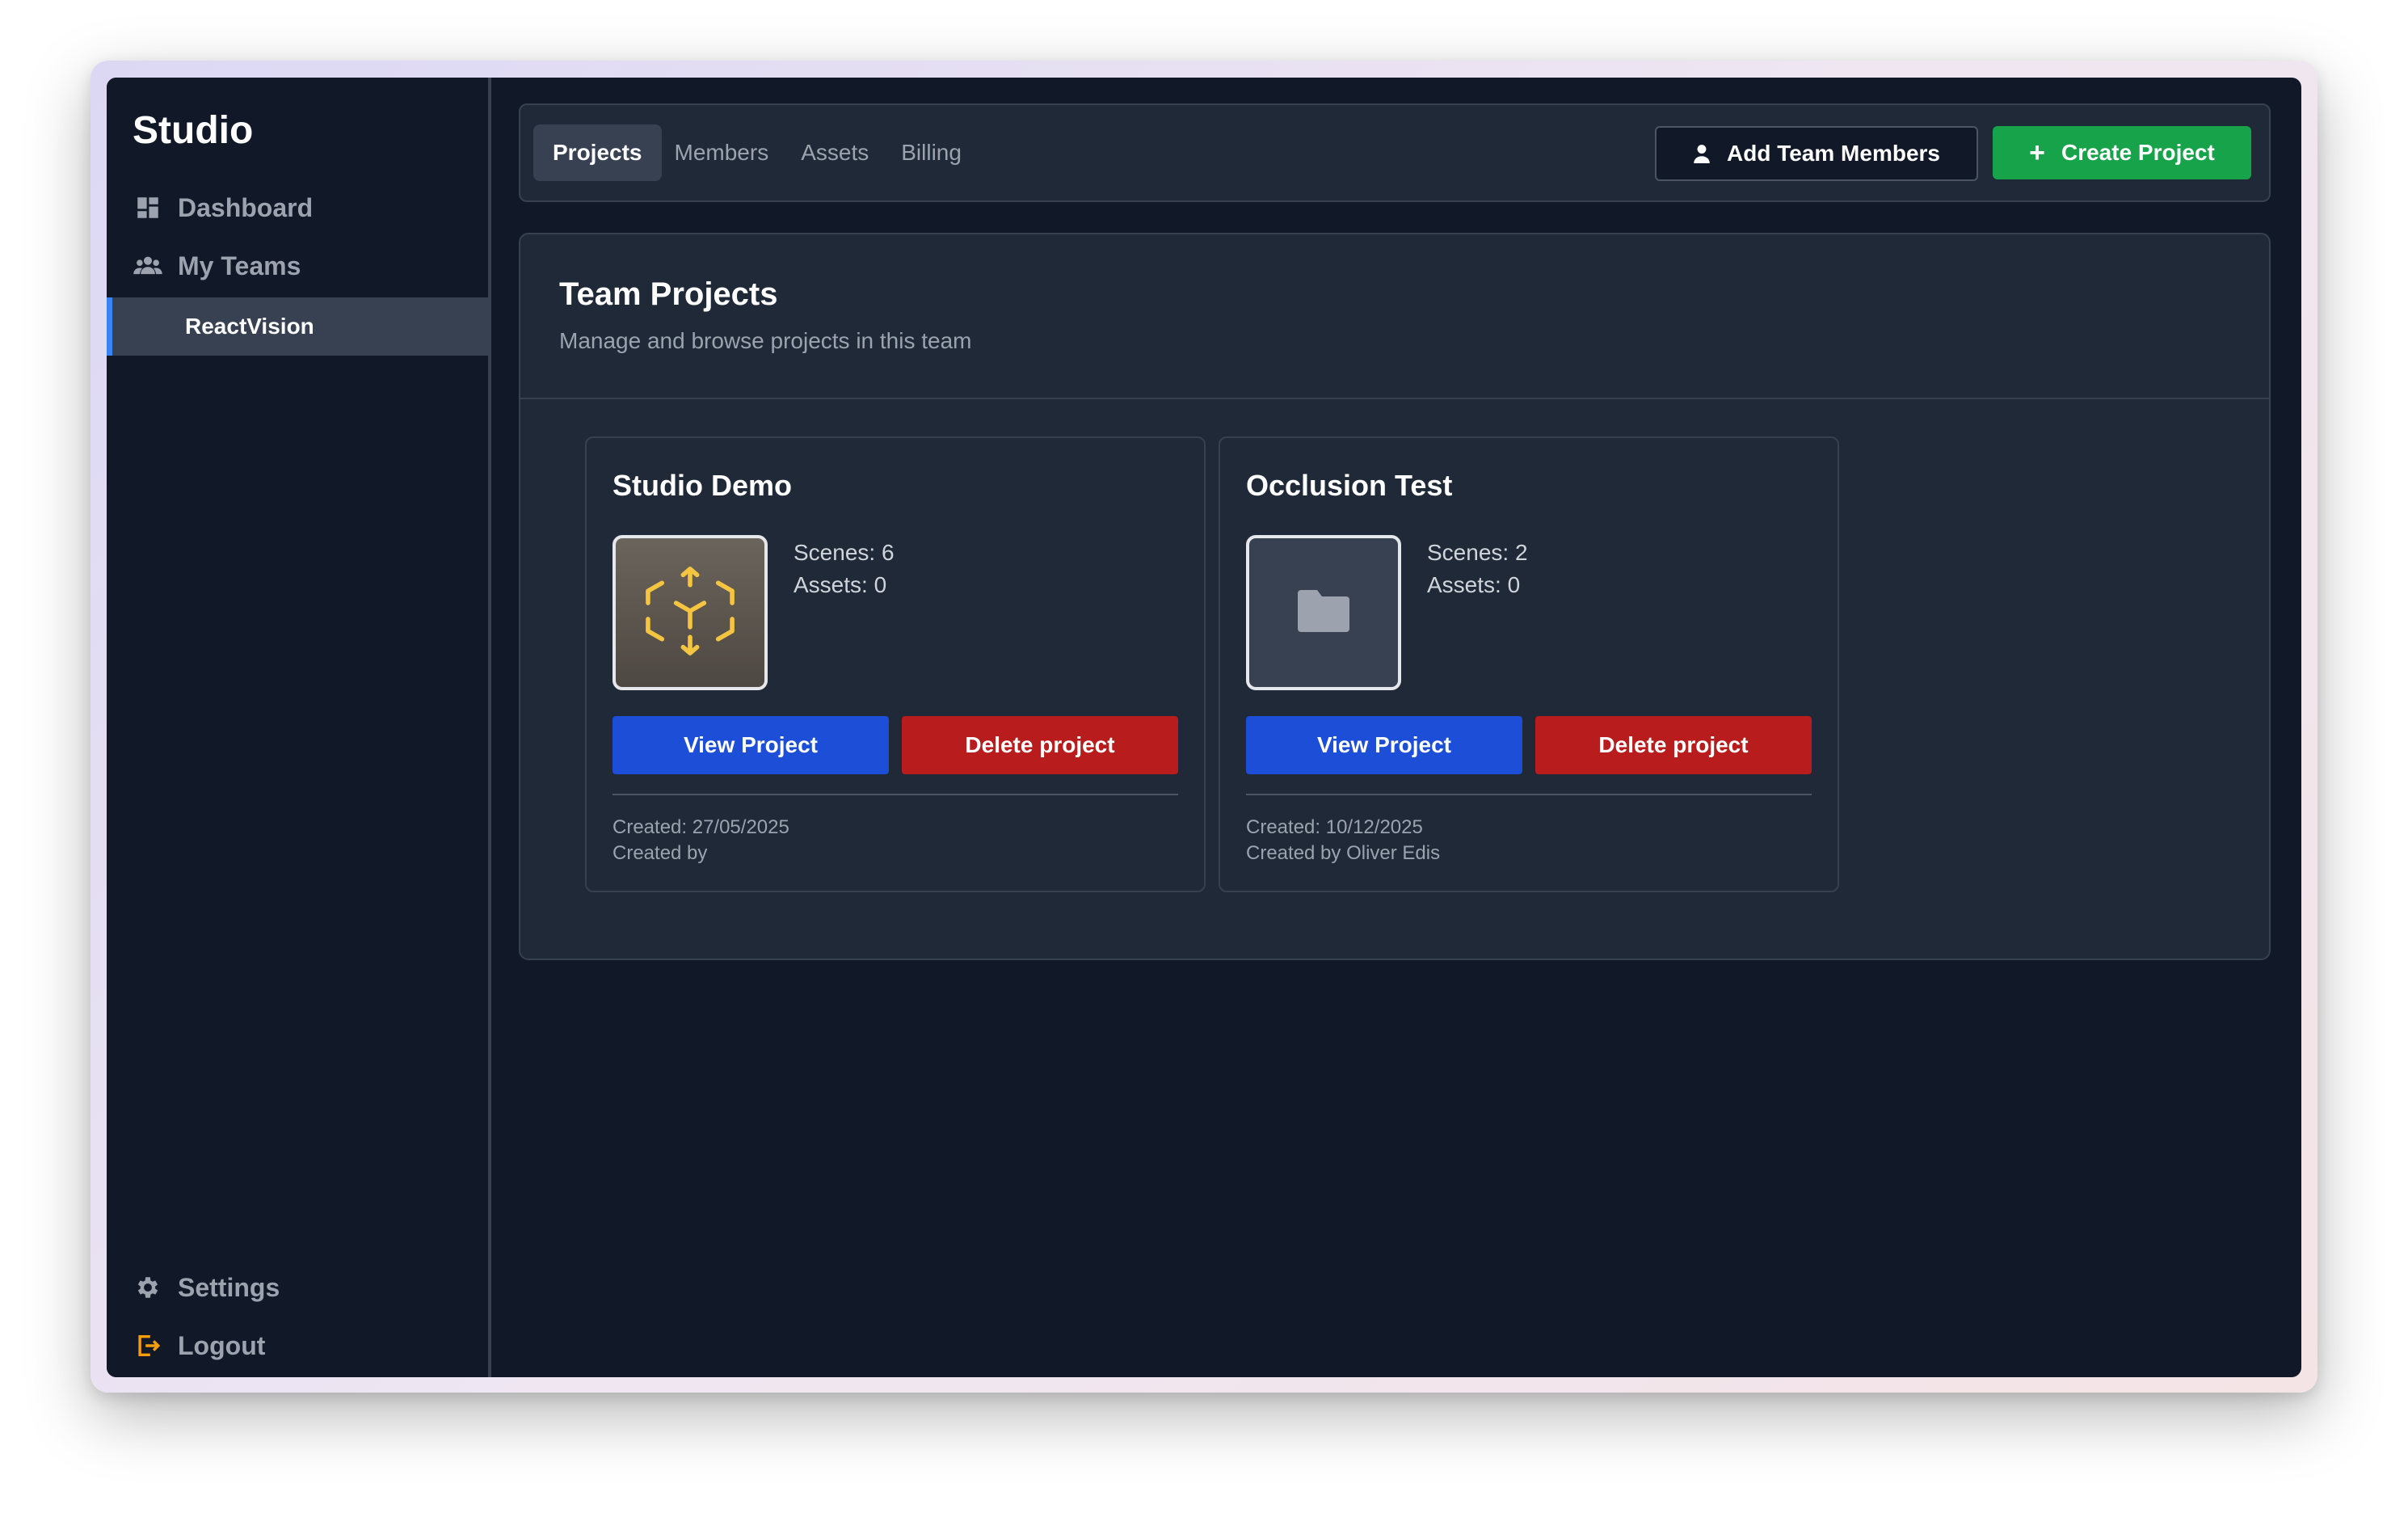 The height and width of the screenshot is (1513, 2408). What do you see at coordinates (249, 327) in the screenshot?
I see `team-label: ReactVision` at bounding box center [249, 327].